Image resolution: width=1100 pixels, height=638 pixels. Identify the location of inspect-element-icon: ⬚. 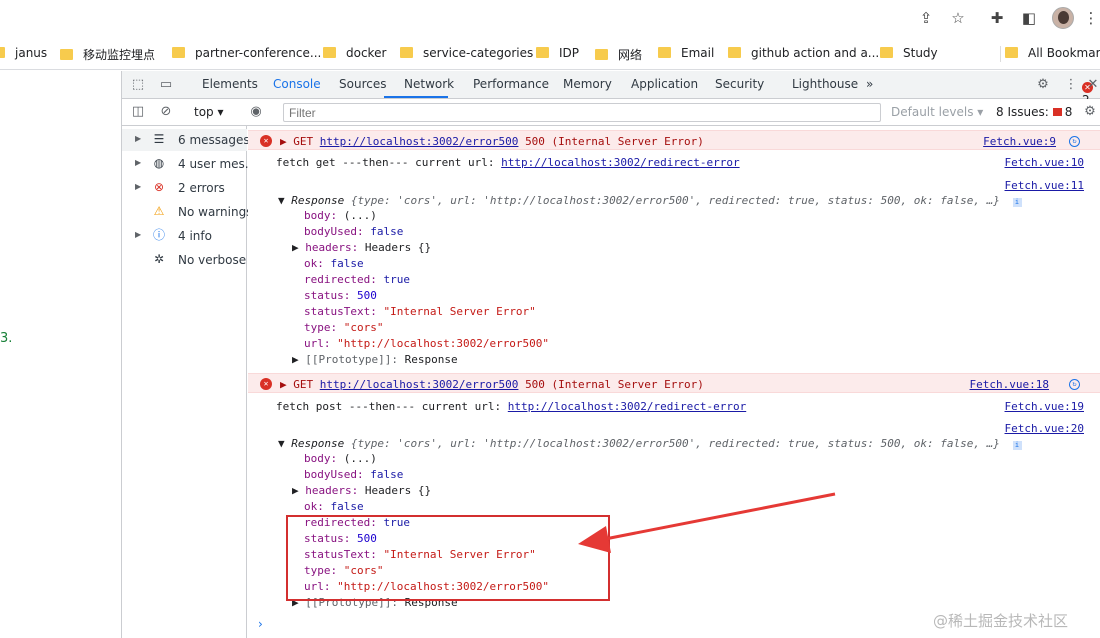
(138, 85).